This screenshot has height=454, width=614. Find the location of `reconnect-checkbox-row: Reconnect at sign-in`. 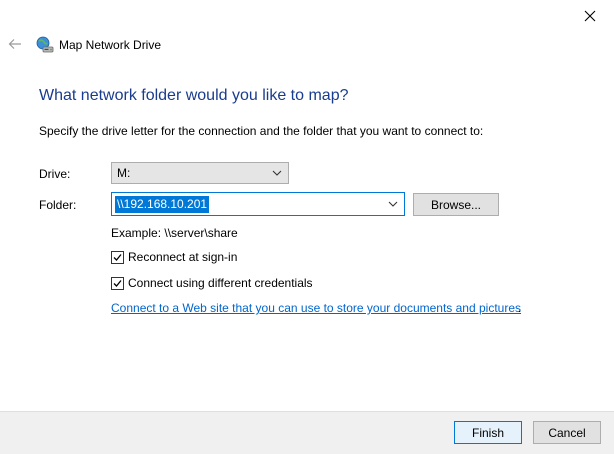

reconnect-checkbox-row: Reconnect at sign-in is located at coordinates (174, 257).